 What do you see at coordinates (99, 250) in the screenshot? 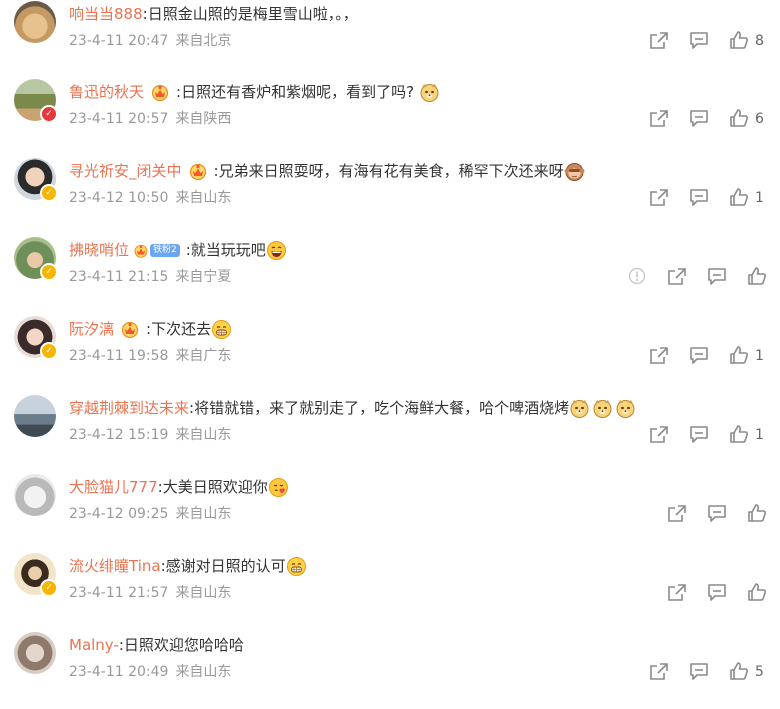
I see `username-link: 拂晓哨位` at bounding box center [99, 250].